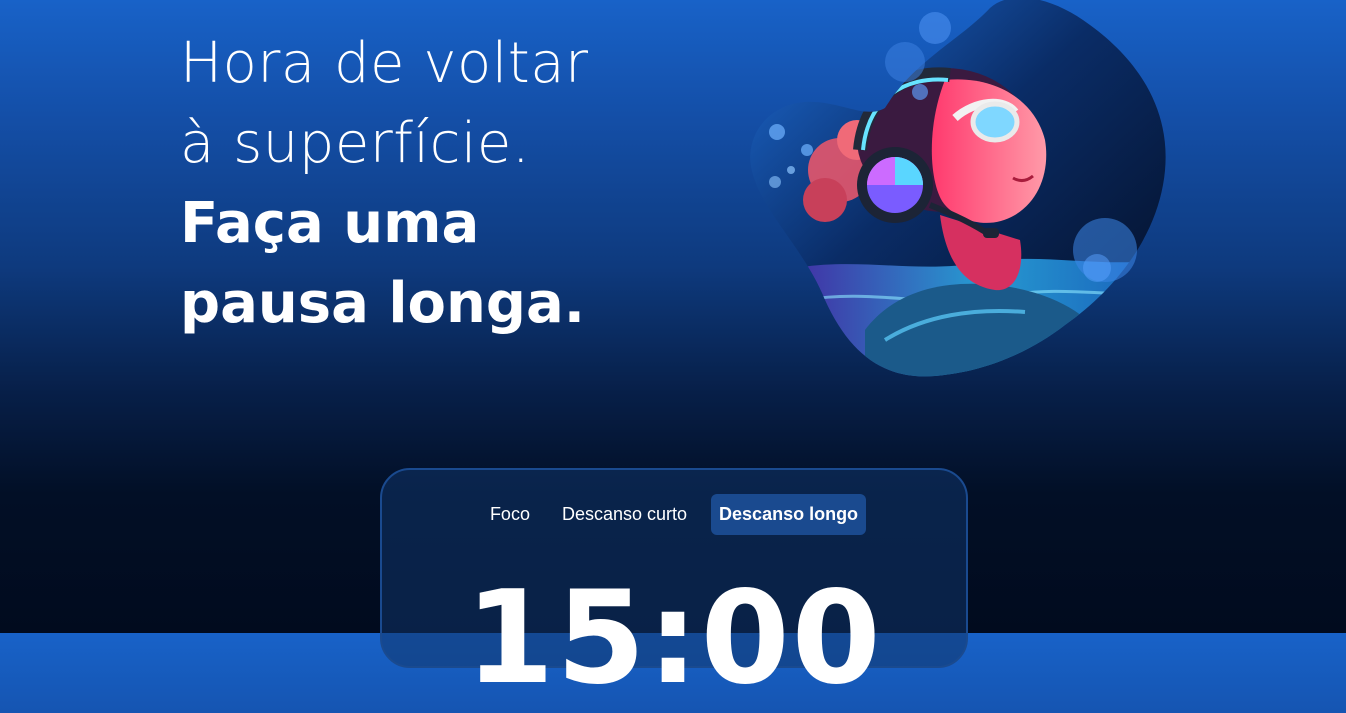 Image resolution: width=1346 pixels, height=713 pixels. Describe the element at coordinates (789, 514) in the screenshot. I see `tab-descanso-longo: Descanso longo` at that location.